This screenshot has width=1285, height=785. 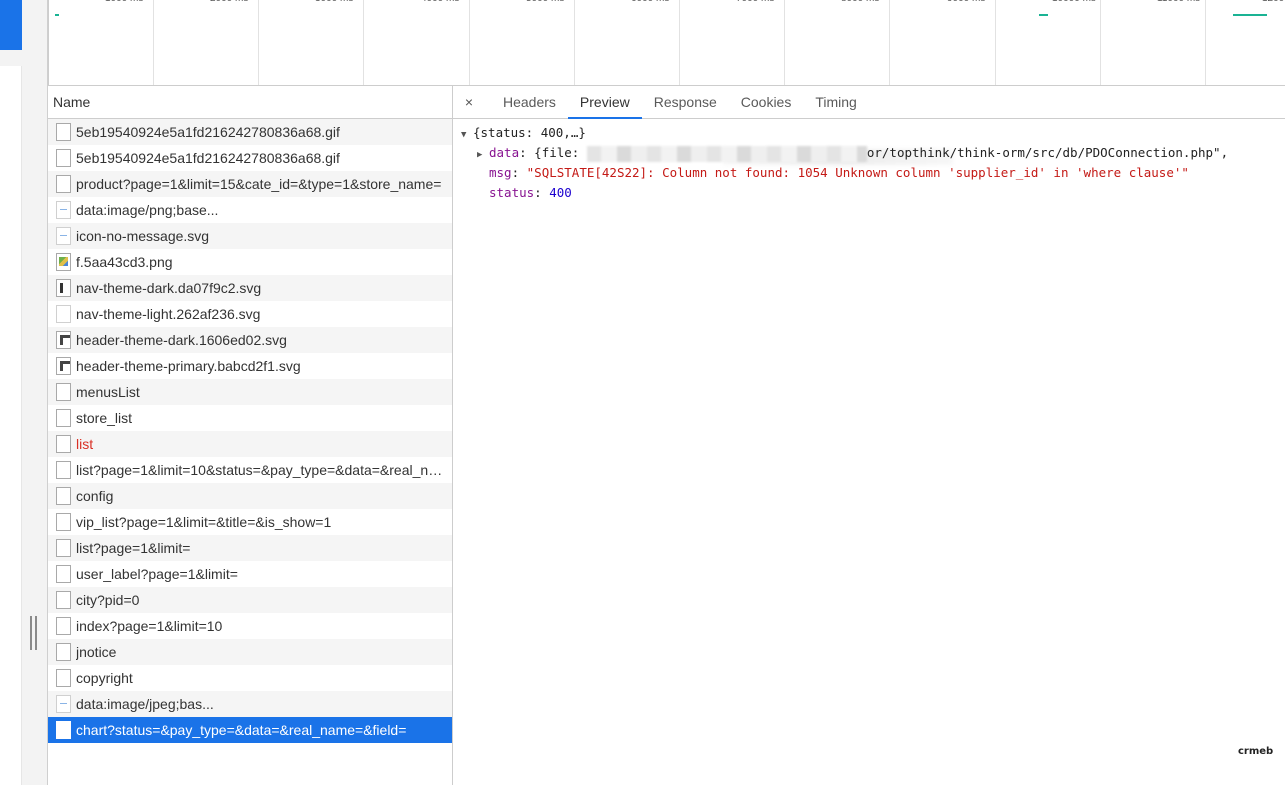 I want to click on timeline-tick-label: 8000 ms, so click(x=860, y=2).